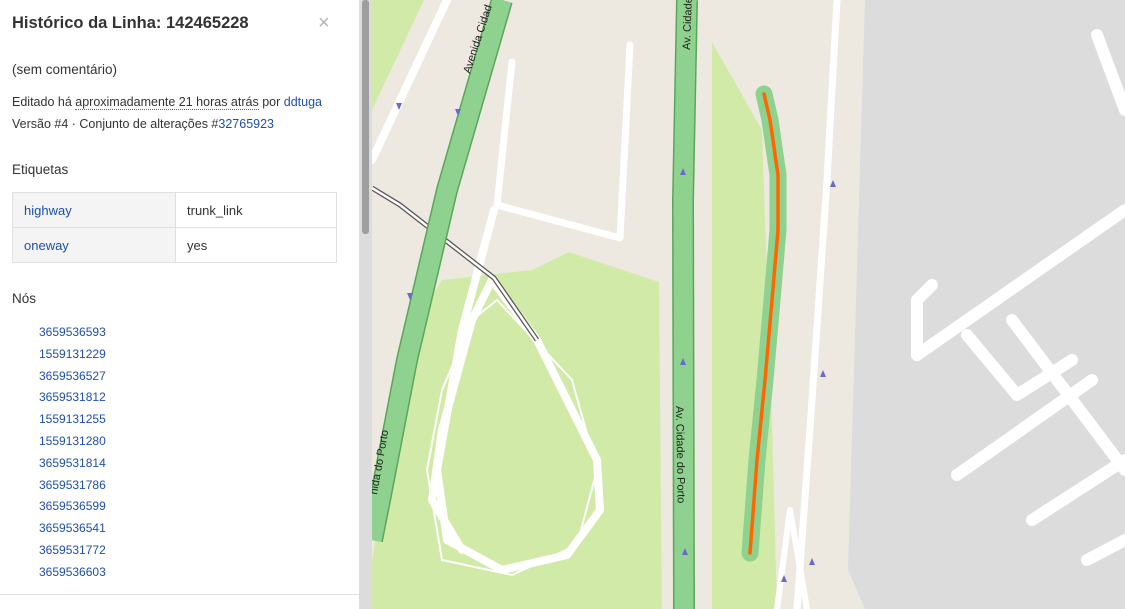 This screenshot has width=1125, height=609. I want to click on list-item: 1559131255, so click(72, 420).